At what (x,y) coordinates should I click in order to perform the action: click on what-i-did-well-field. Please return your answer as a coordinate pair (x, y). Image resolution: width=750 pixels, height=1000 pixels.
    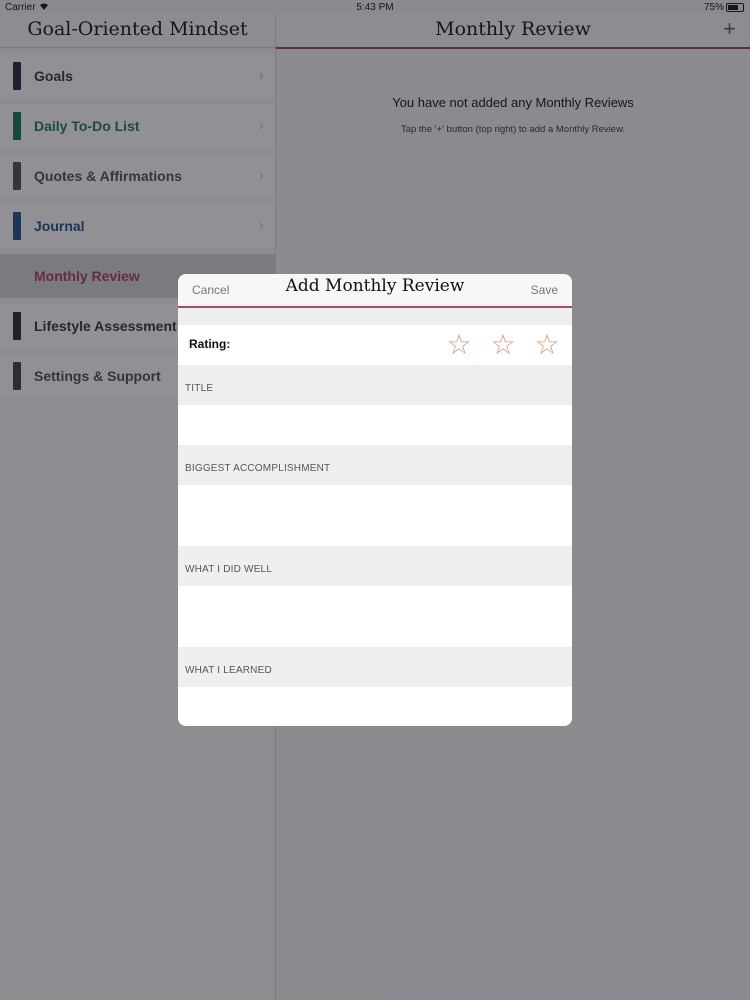
    Looking at the image, I should click on (375, 616).